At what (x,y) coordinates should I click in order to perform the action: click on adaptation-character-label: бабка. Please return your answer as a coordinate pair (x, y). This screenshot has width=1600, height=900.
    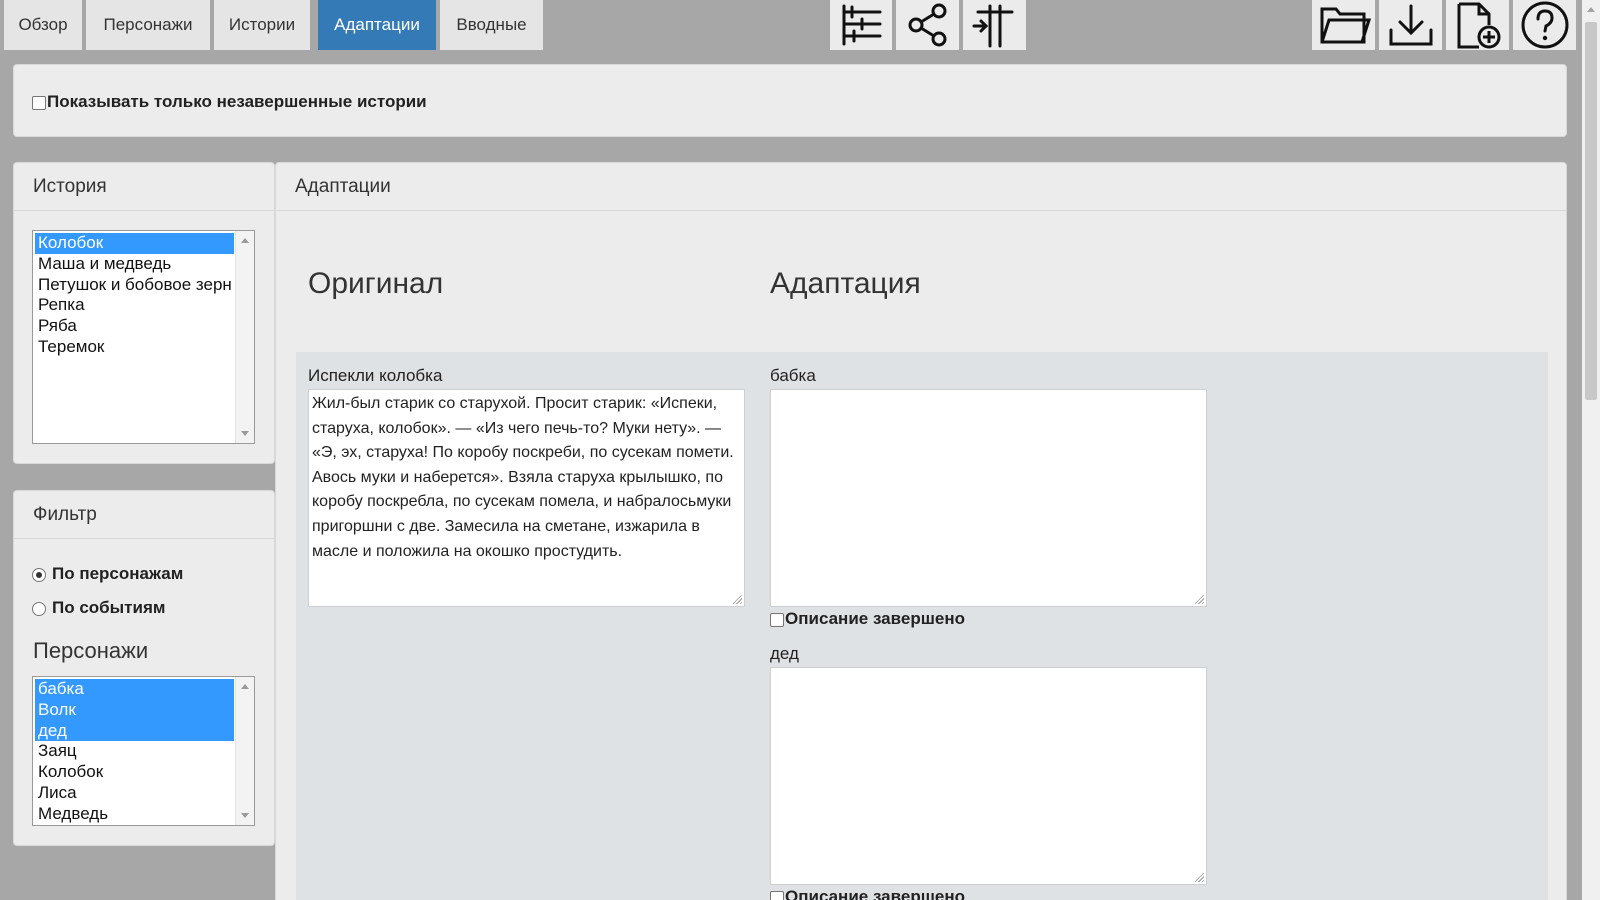
    Looking at the image, I should click on (793, 375).